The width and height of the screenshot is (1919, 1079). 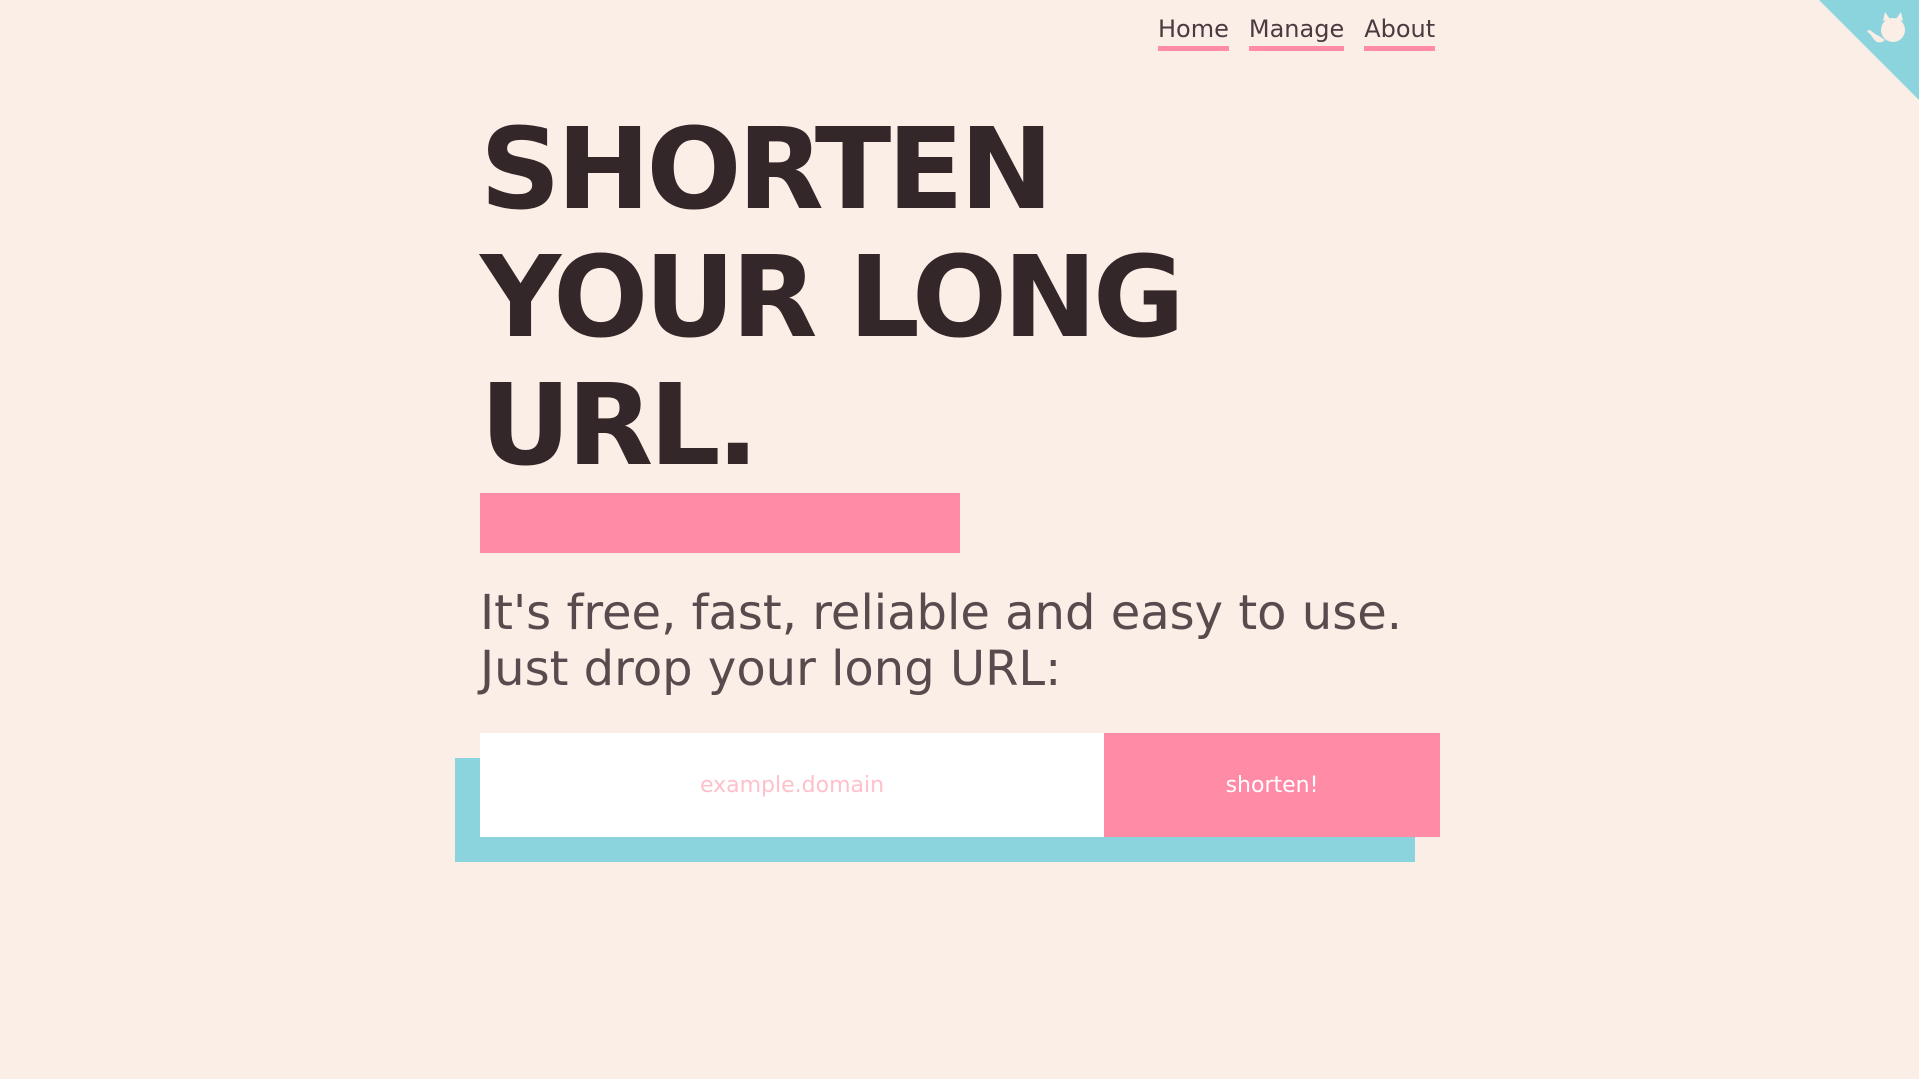 I want to click on headline-line-2: YOUR LONG, so click(x=832, y=298).